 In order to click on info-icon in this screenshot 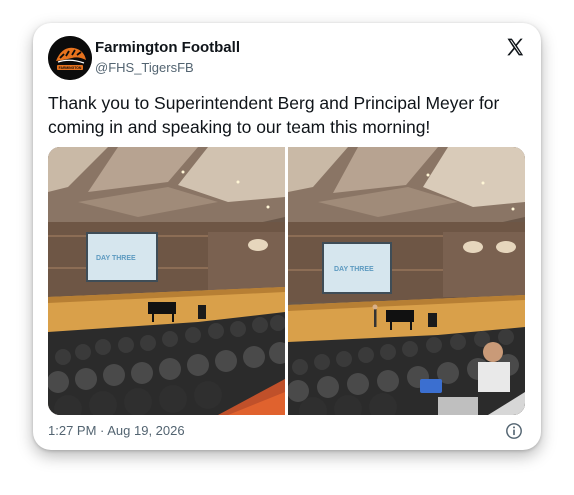, I will do `click(514, 431)`.